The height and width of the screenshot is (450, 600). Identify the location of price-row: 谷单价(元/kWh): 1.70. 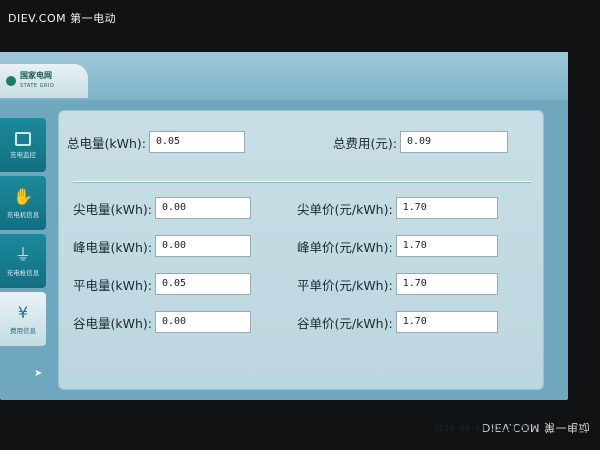
(397, 322).